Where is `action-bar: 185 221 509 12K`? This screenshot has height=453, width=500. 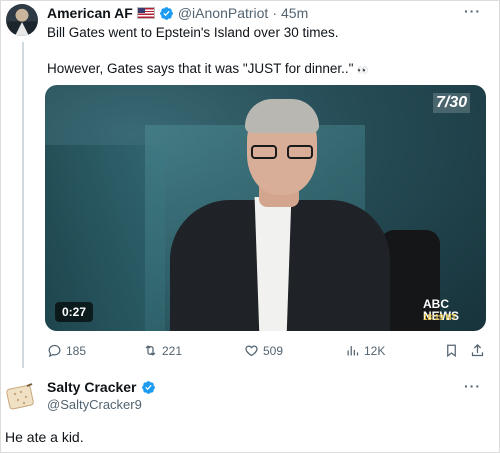 action-bar: 185 221 509 12K is located at coordinates (267, 352).